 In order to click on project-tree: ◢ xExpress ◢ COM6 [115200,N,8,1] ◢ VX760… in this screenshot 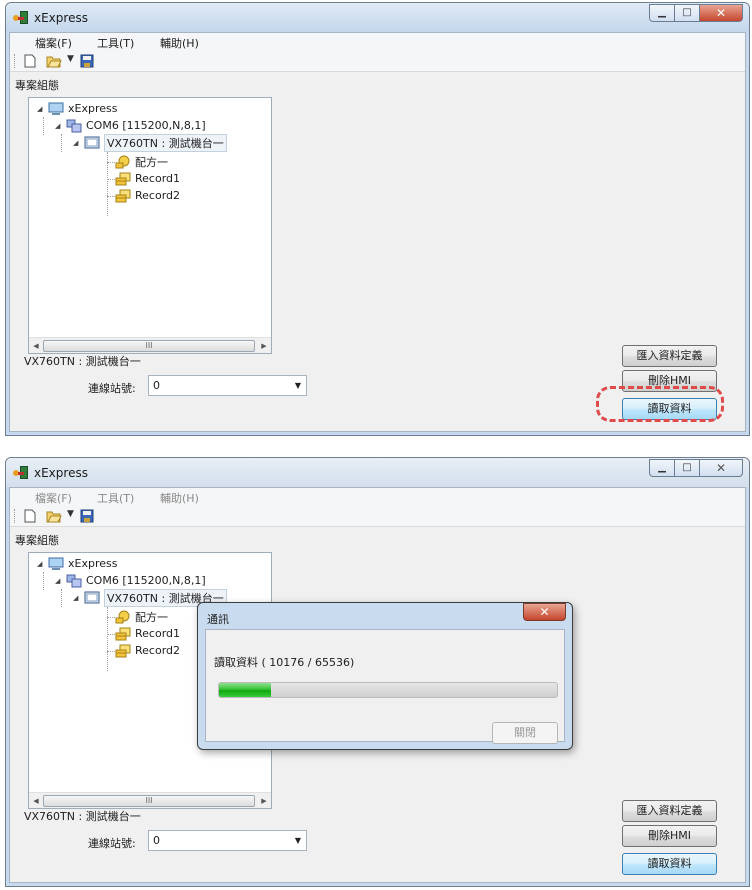, I will do `click(150, 225)`.